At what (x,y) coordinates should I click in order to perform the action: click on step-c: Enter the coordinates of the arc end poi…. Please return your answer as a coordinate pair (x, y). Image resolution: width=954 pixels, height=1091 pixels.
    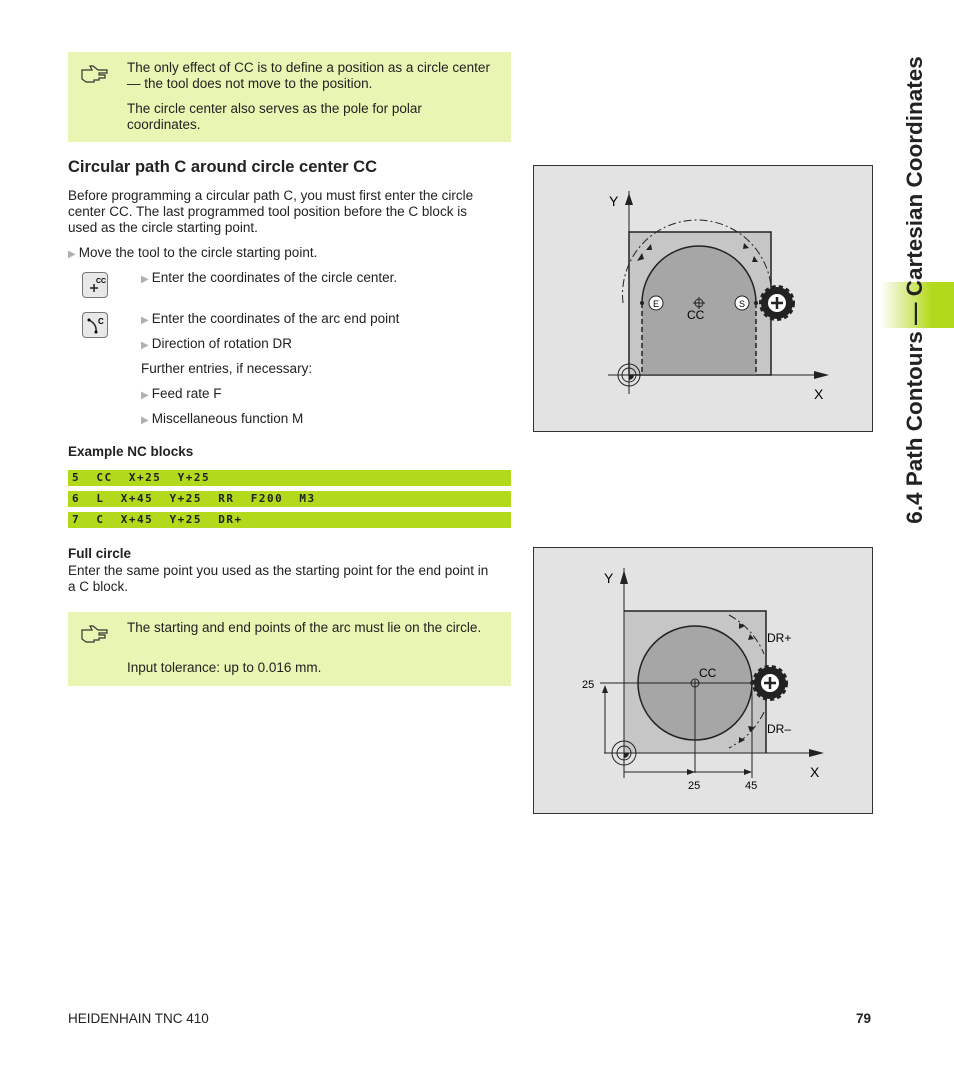
    Looking at the image, I should click on (275, 318).